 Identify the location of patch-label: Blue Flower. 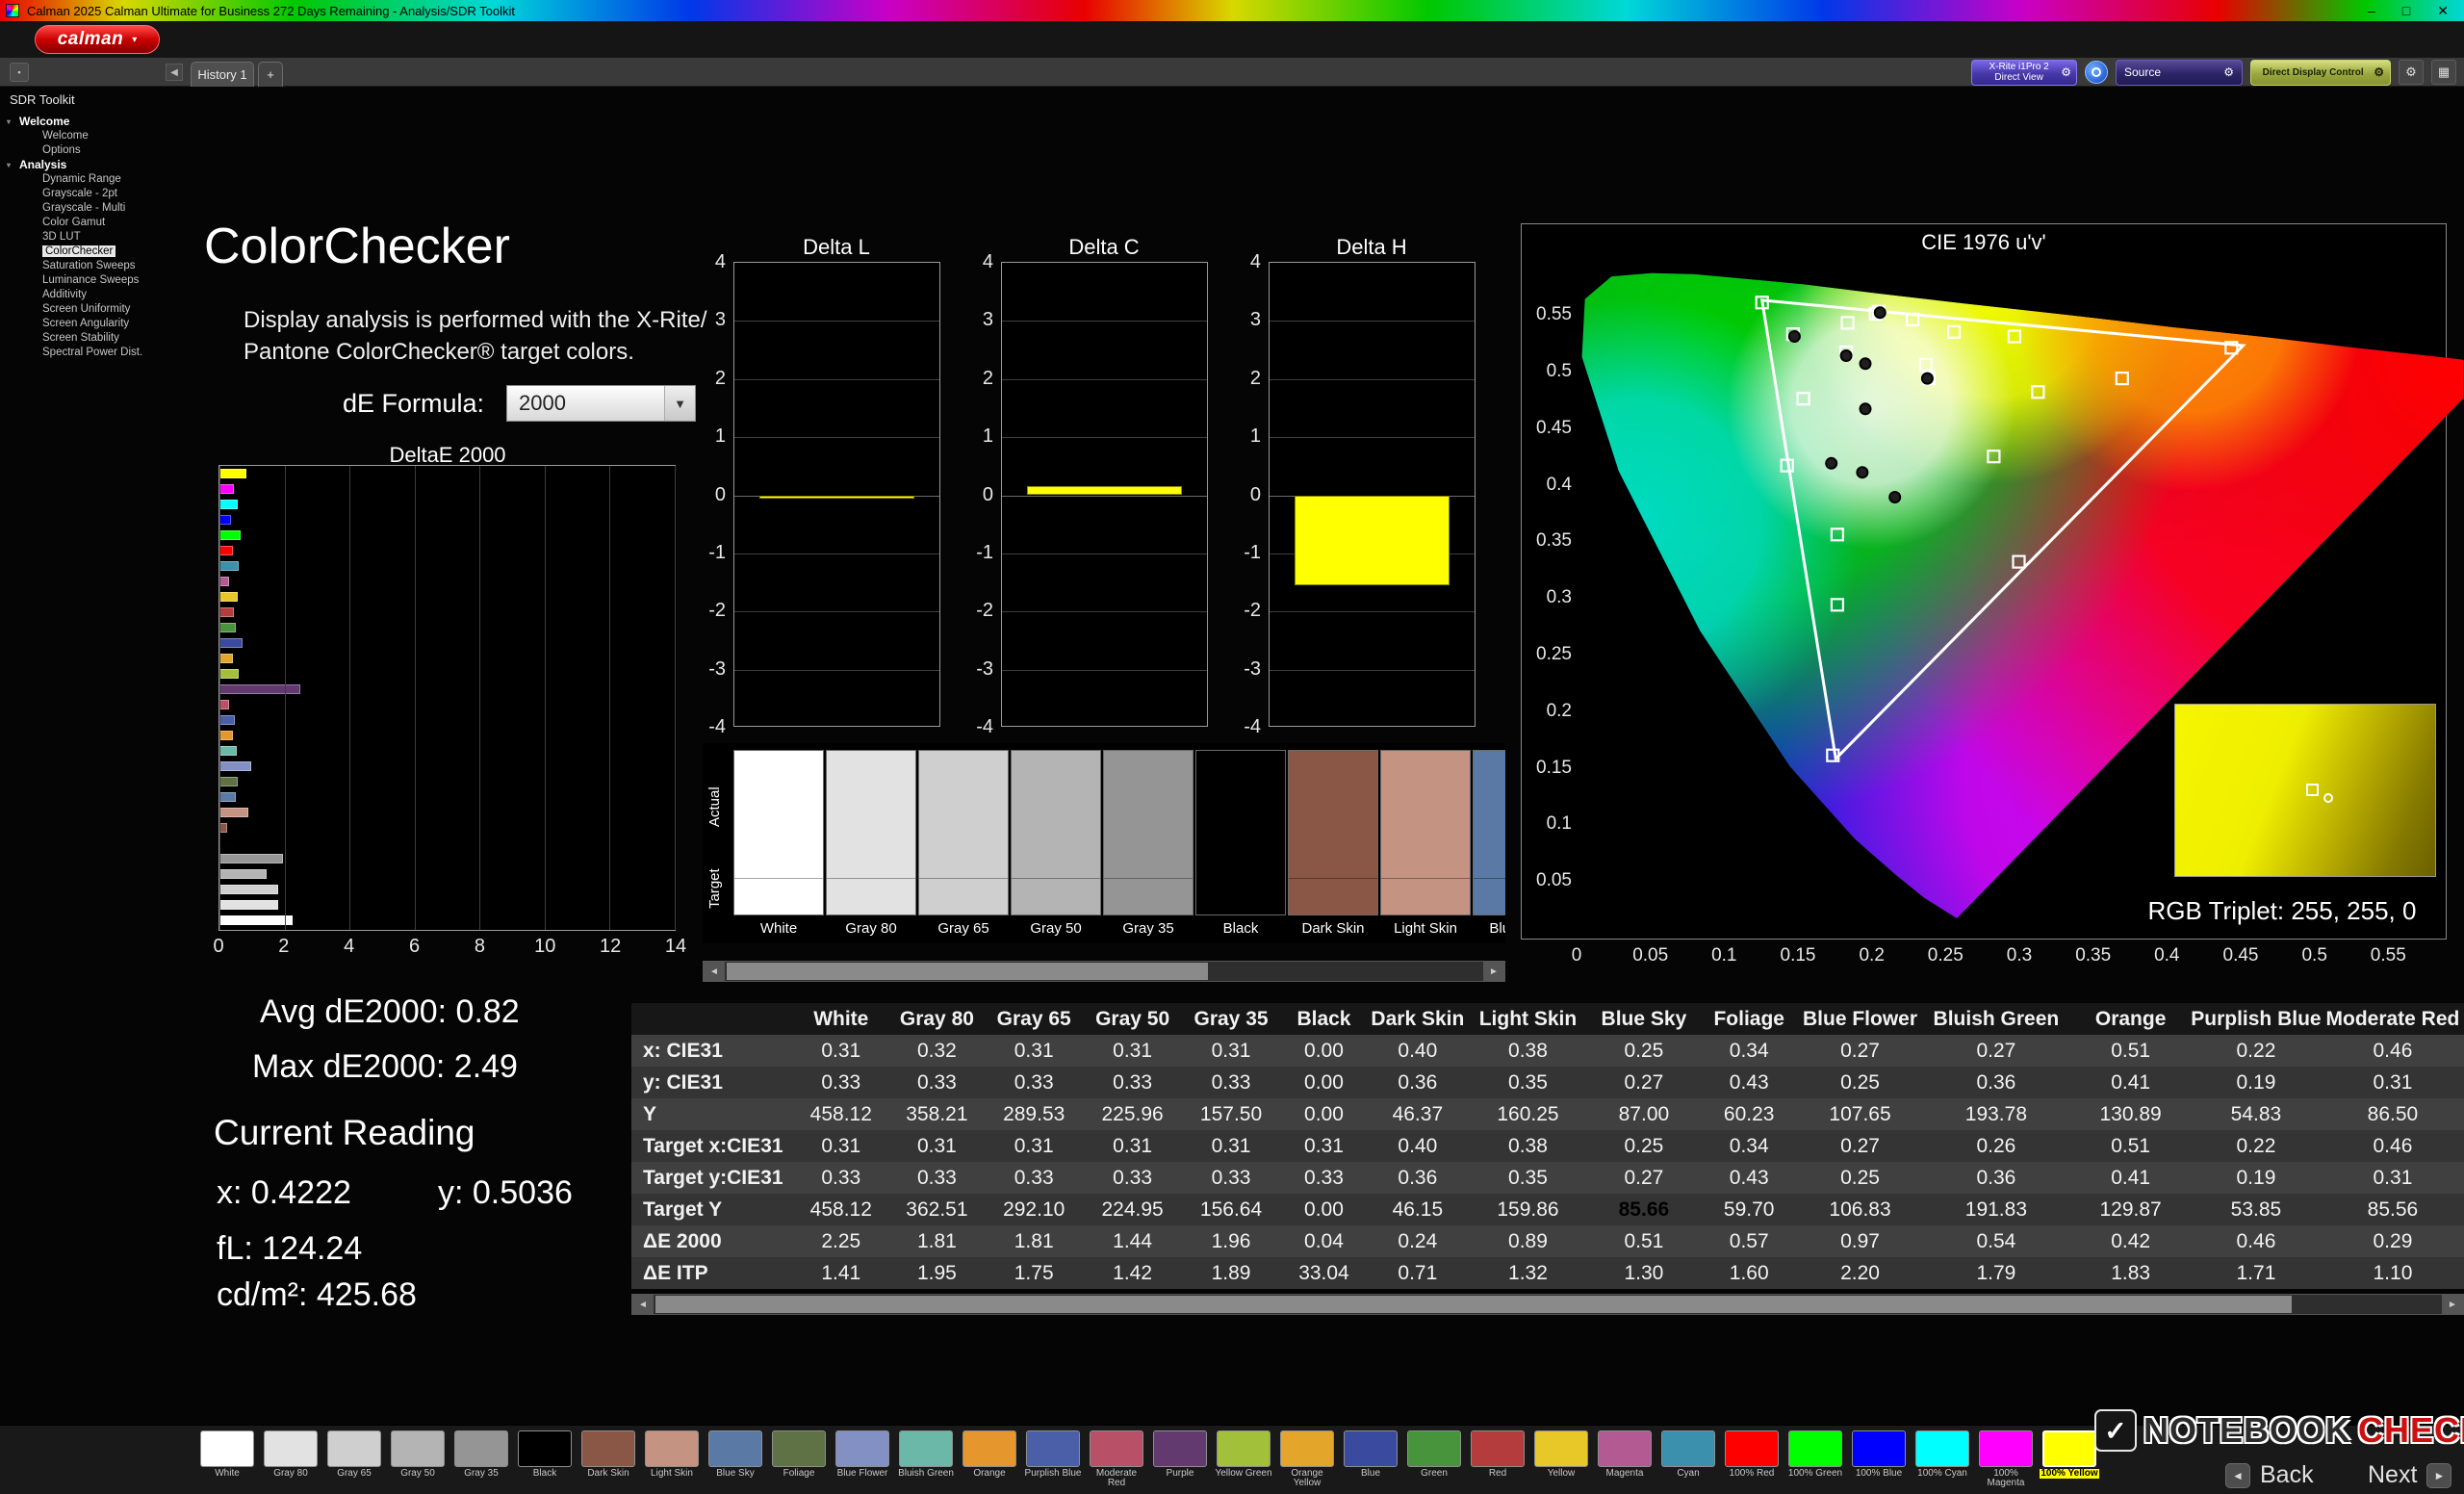
(862, 1474).